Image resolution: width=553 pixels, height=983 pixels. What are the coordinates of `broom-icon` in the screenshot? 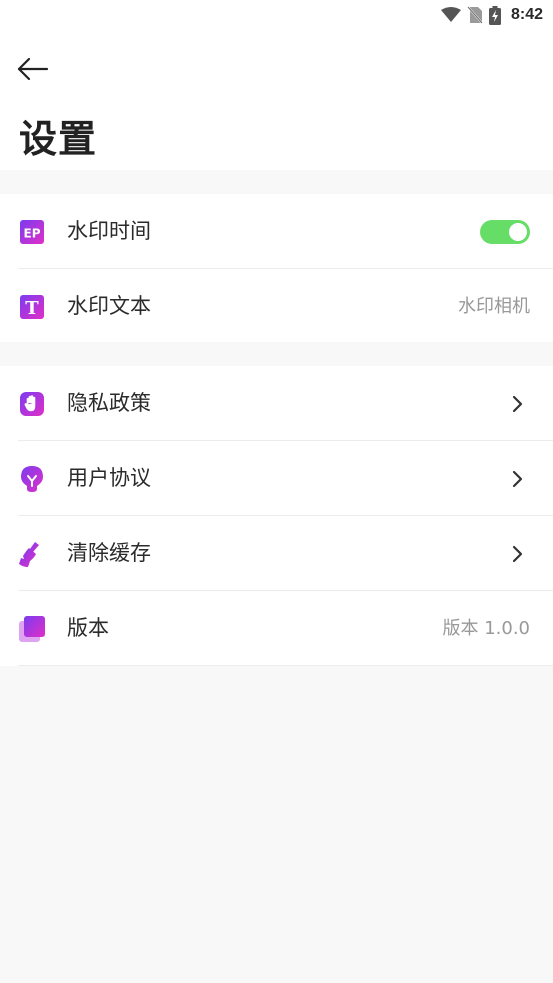 It's located at (29, 554).